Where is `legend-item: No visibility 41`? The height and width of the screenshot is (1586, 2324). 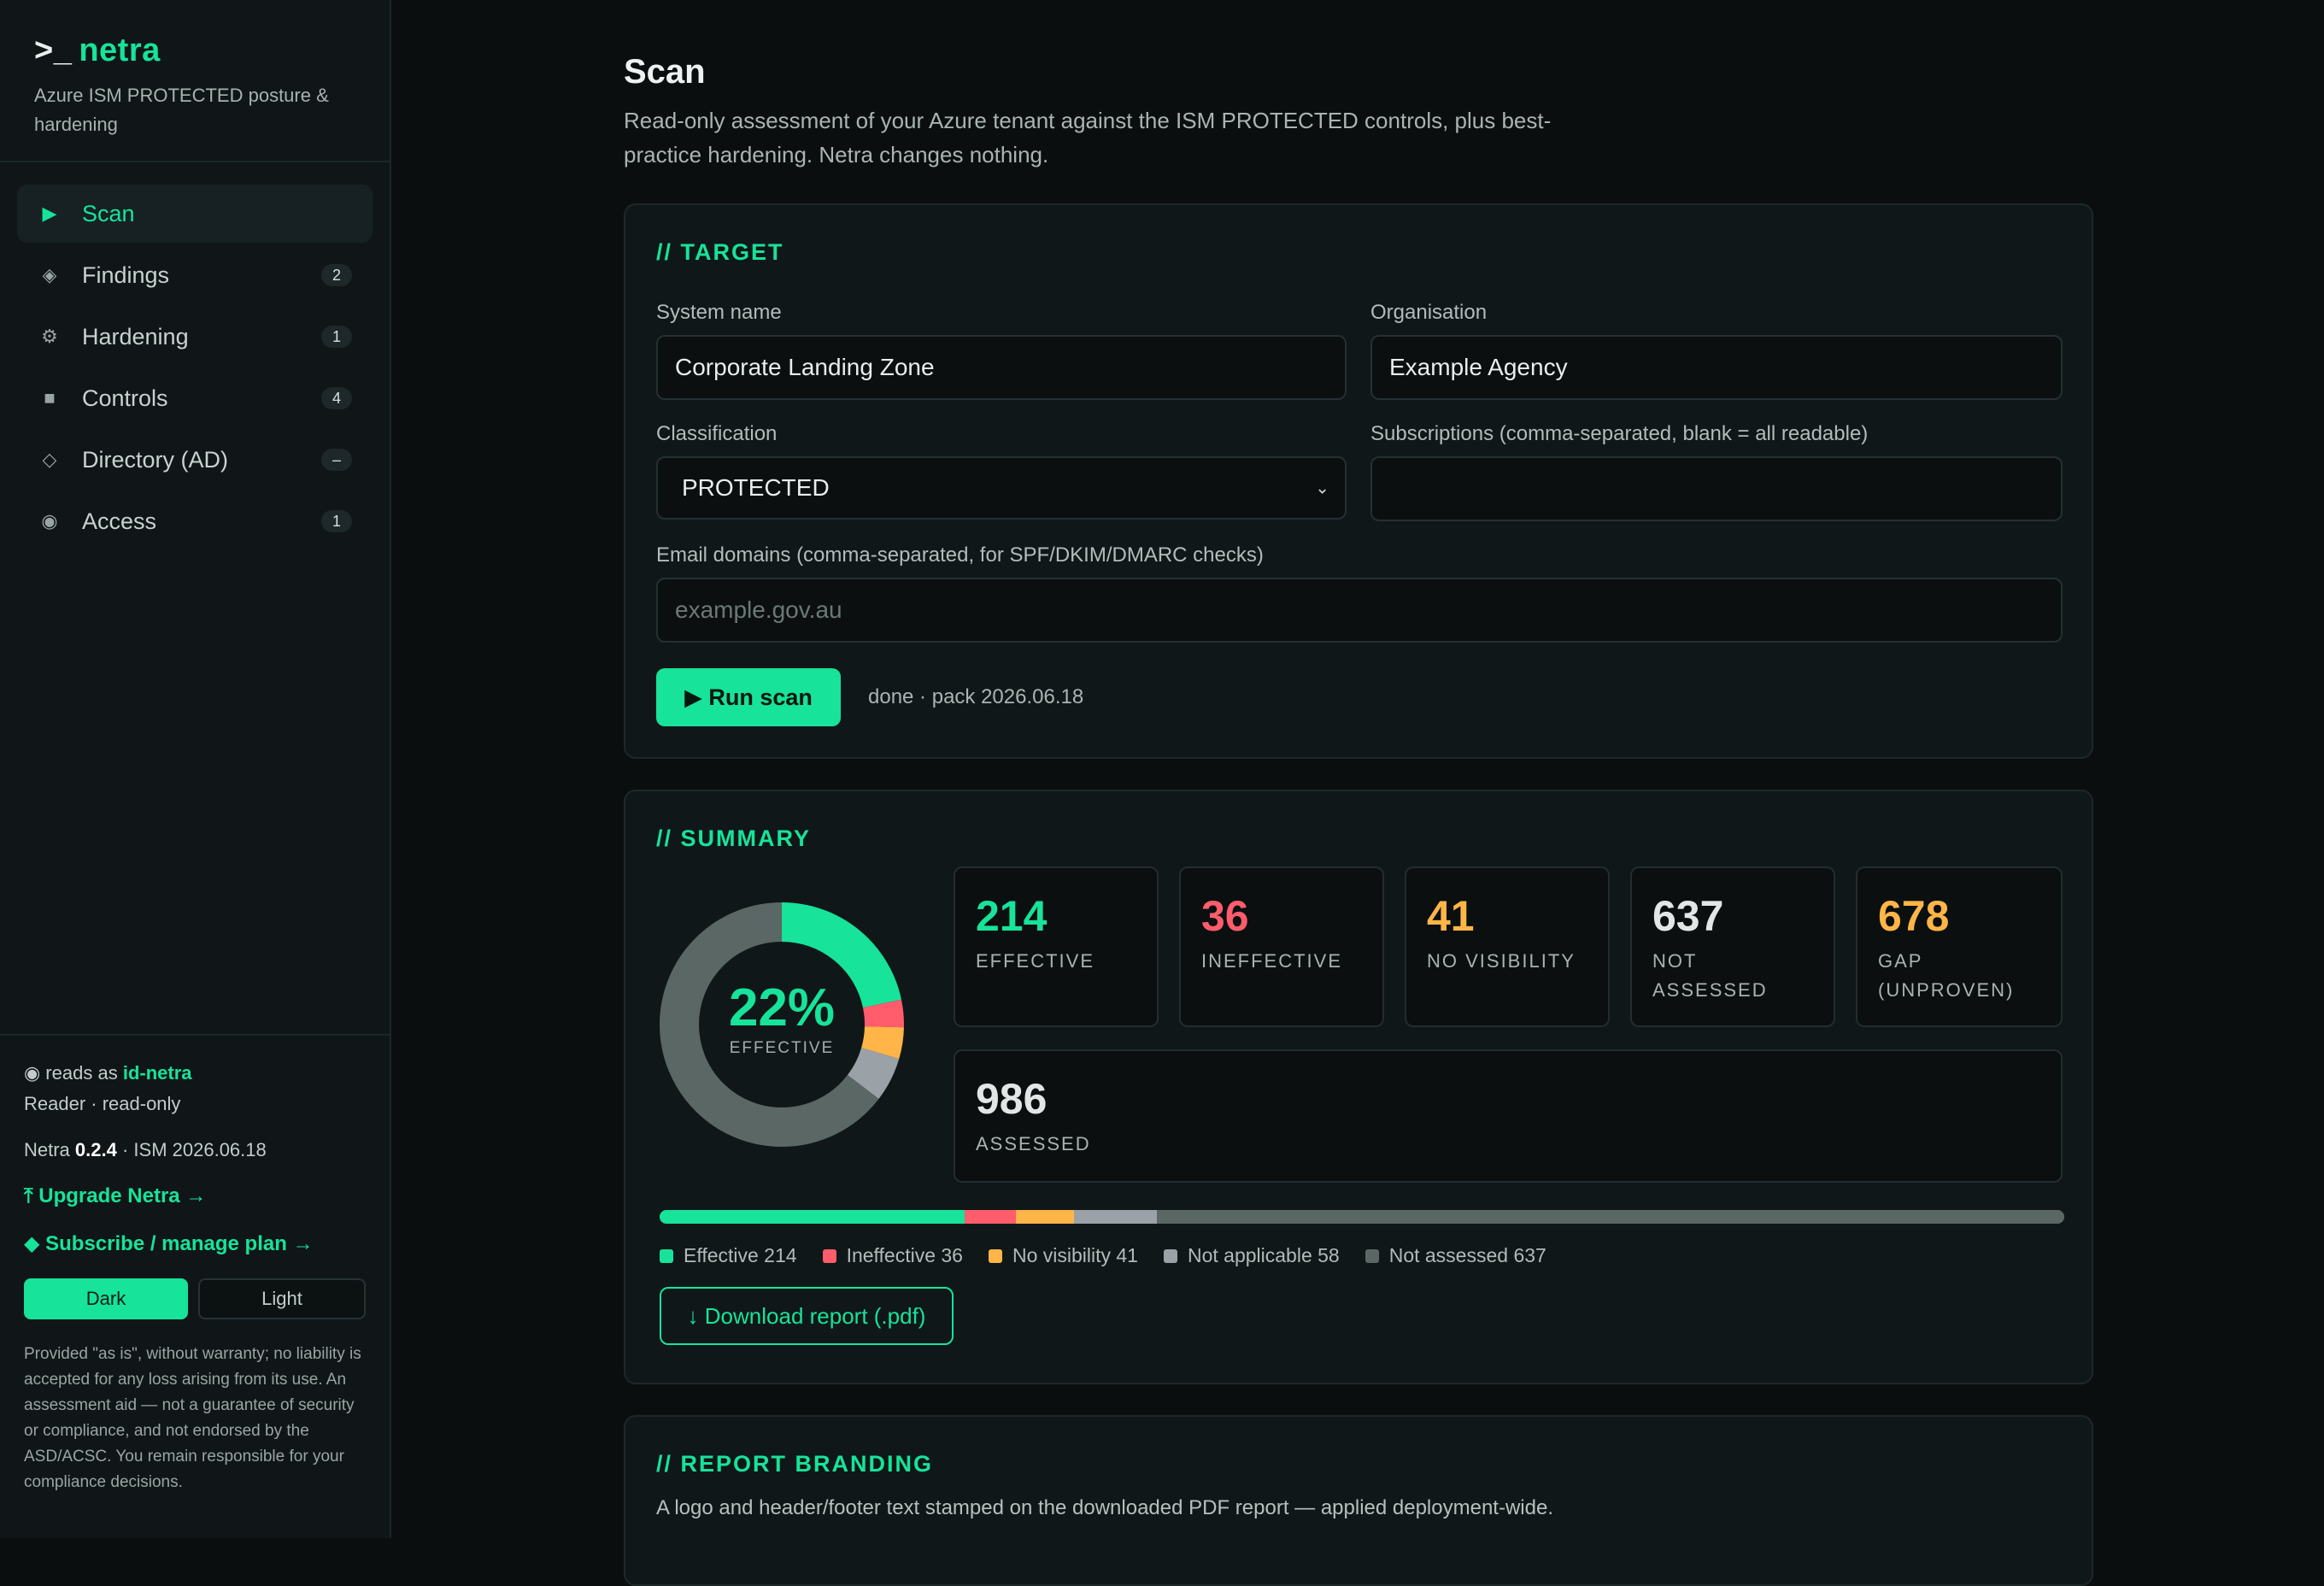
legend-item: No visibility 41 is located at coordinates (1063, 1255).